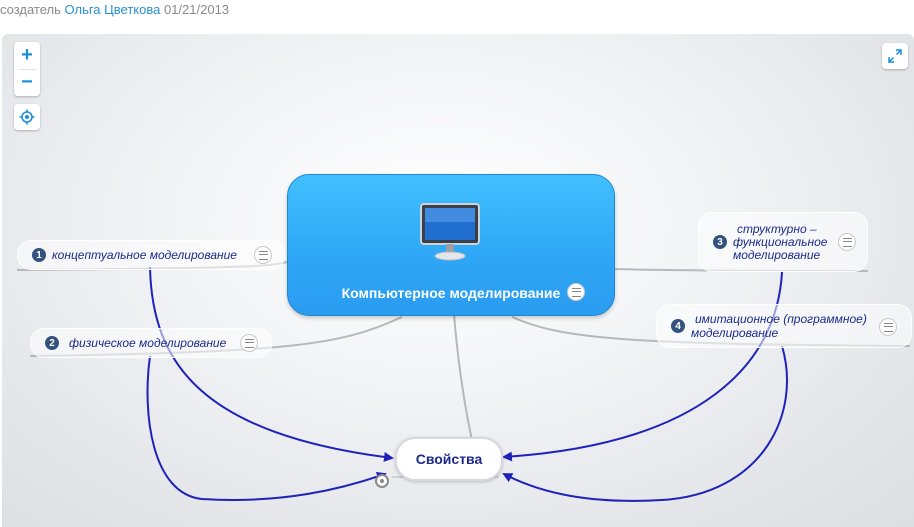  What do you see at coordinates (450, 232) in the screenshot?
I see `monitor-icon` at bounding box center [450, 232].